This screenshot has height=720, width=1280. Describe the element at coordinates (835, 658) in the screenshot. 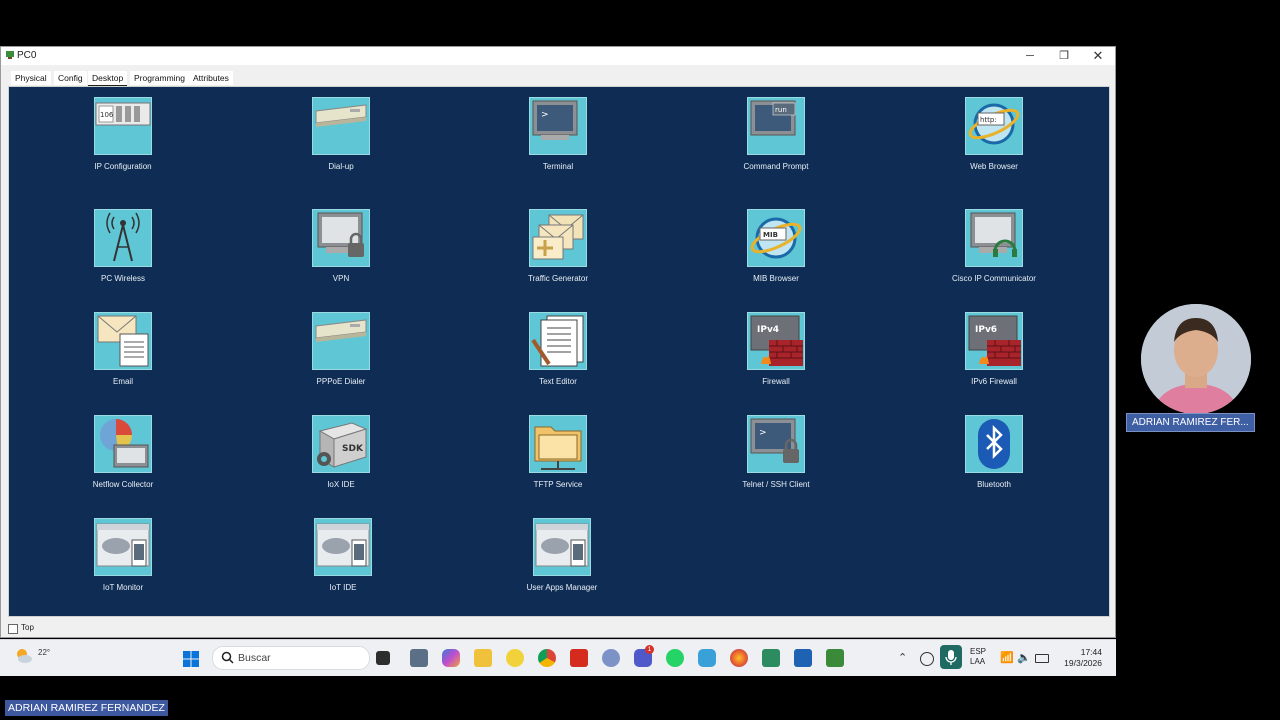

I see `packet-tracer-taskbar-icon` at that location.